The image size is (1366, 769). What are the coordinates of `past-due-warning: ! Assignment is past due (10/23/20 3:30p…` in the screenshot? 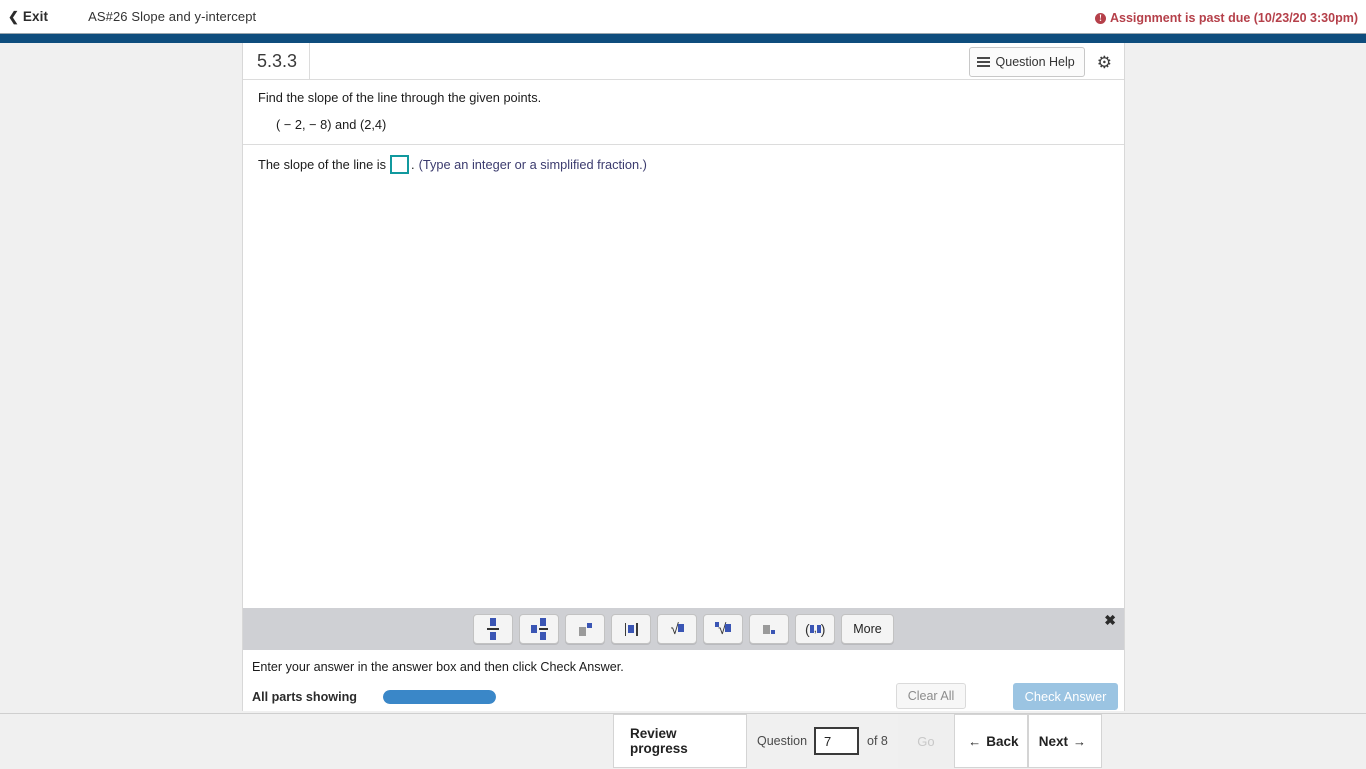 It's located at (1226, 18).